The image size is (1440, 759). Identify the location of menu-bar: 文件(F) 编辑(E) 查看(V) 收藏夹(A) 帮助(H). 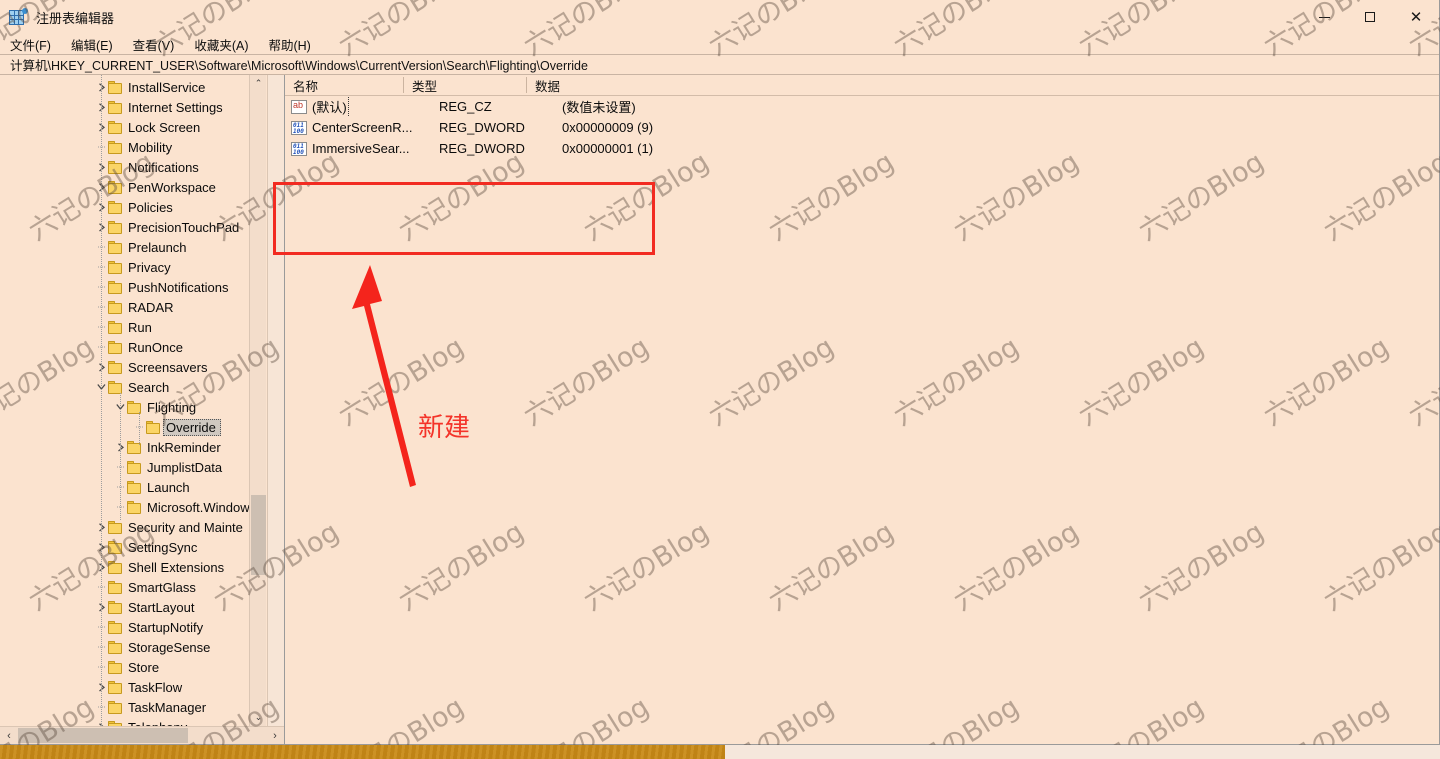
(719, 44).